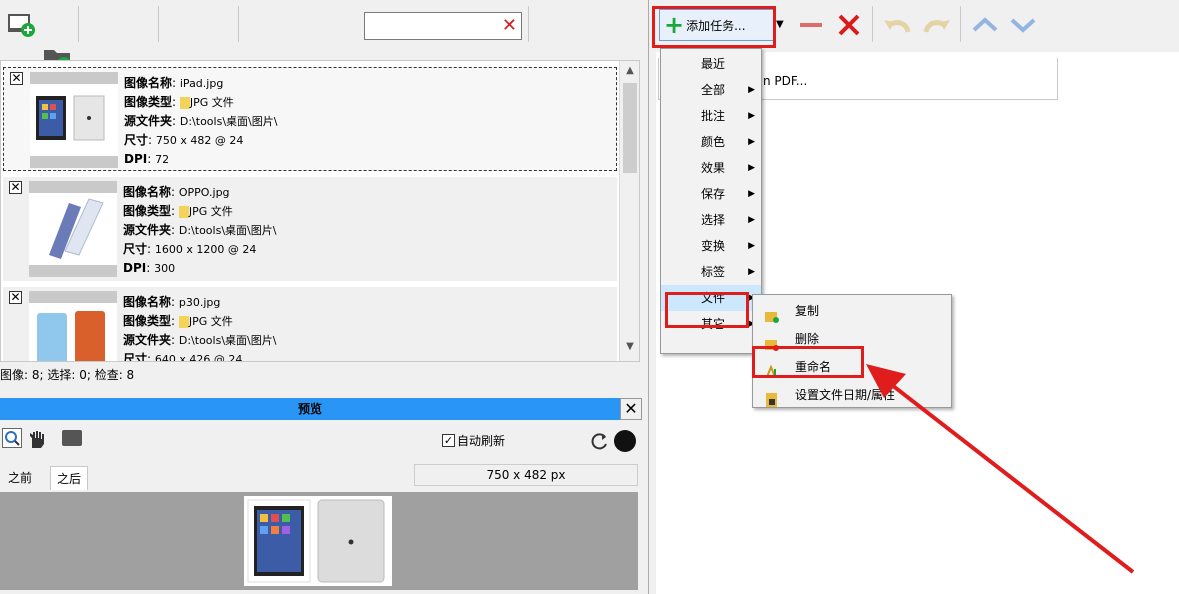 This screenshot has height=594, width=1179. Describe the element at coordinates (849, 25) in the screenshot. I see `delete-all-icon` at that location.